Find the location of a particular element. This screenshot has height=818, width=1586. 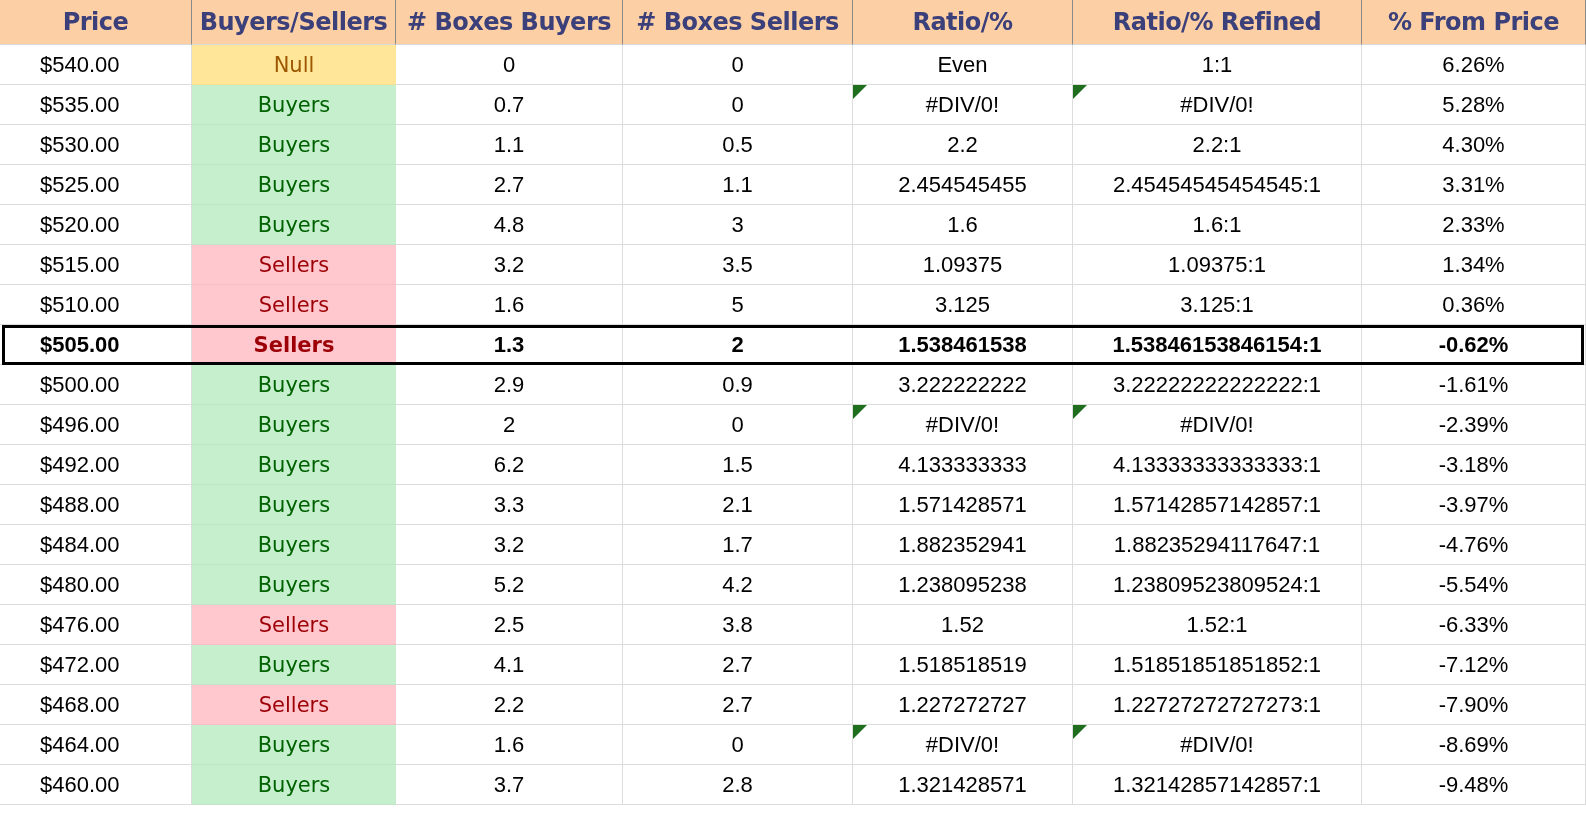

table-cell: 1:1 is located at coordinates (1217, 65).